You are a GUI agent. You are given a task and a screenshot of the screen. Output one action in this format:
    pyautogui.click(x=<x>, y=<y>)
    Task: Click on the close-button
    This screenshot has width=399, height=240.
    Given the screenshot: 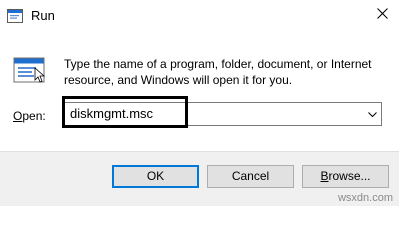 What is the action you would take?
    pyautogui.click(x=382, y=15)
    